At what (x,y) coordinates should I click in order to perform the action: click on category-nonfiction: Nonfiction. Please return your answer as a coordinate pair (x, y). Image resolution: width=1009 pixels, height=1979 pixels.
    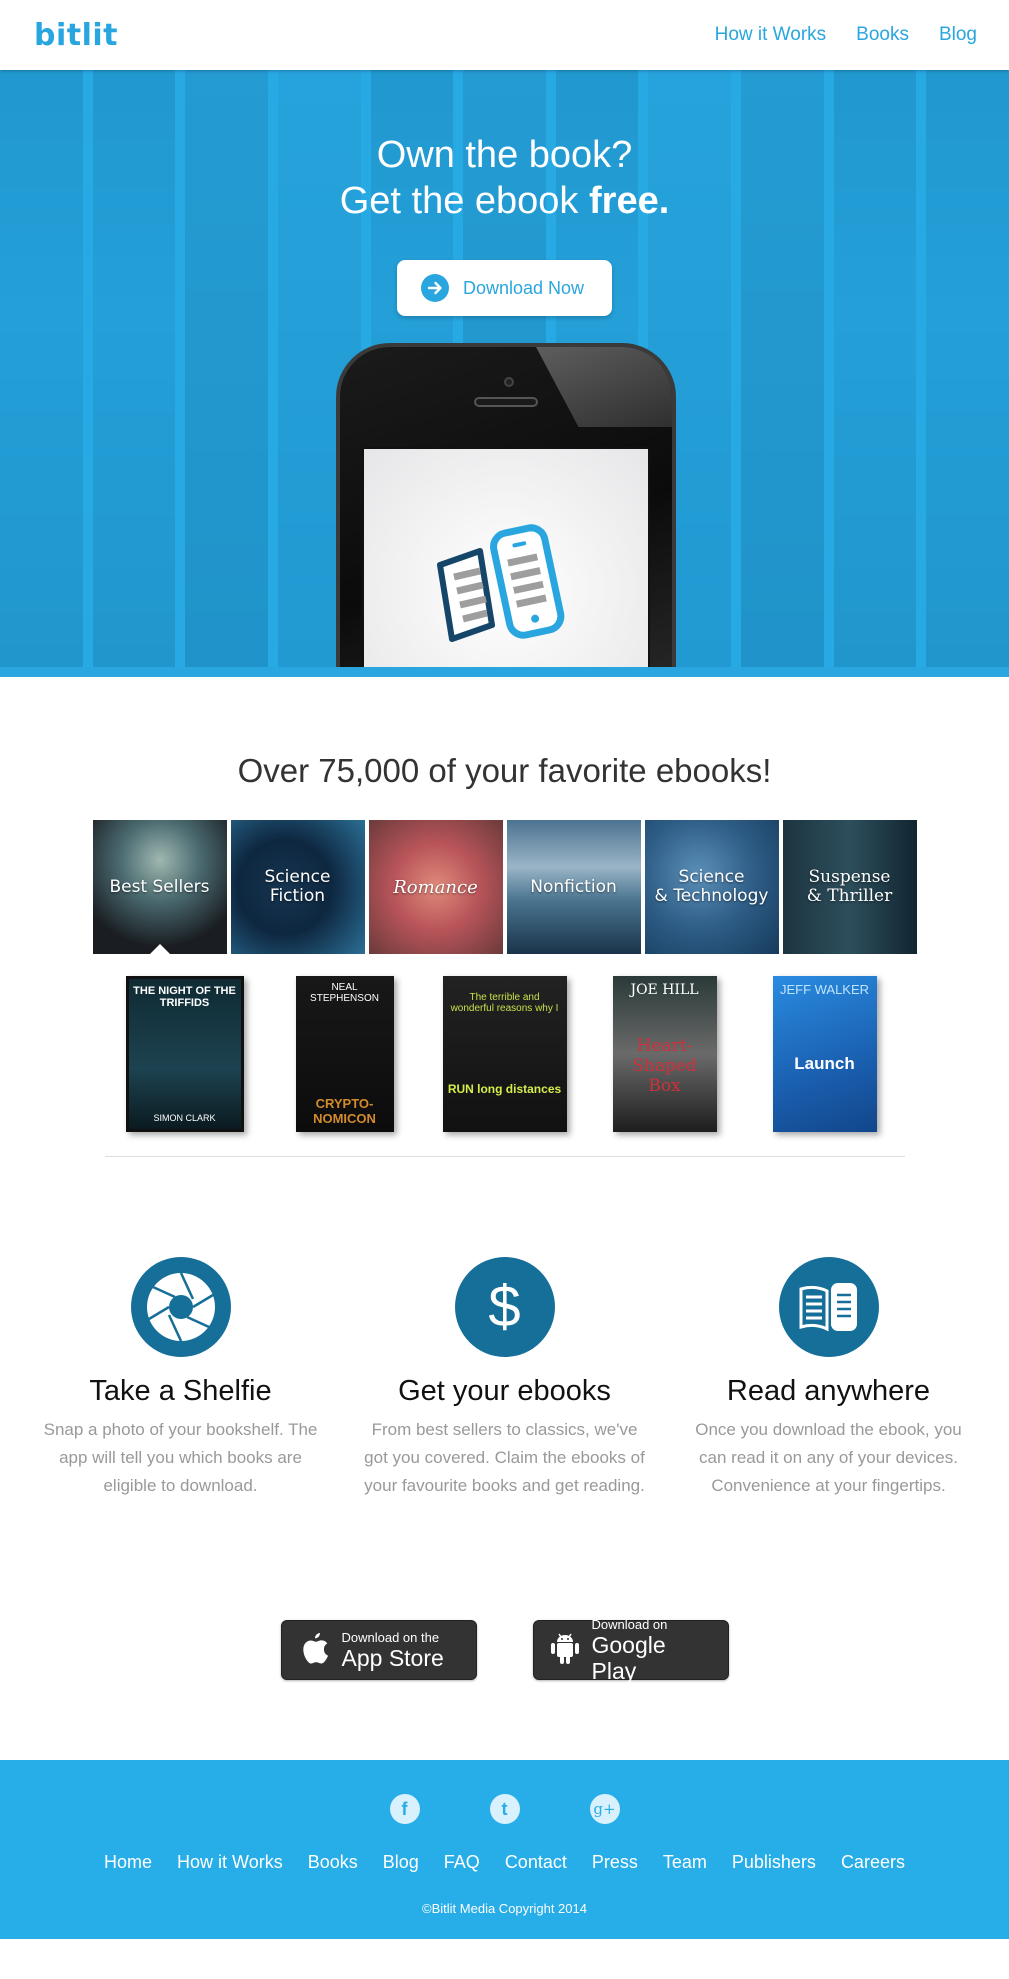
    Looking at the image, I should click on (573, 887).